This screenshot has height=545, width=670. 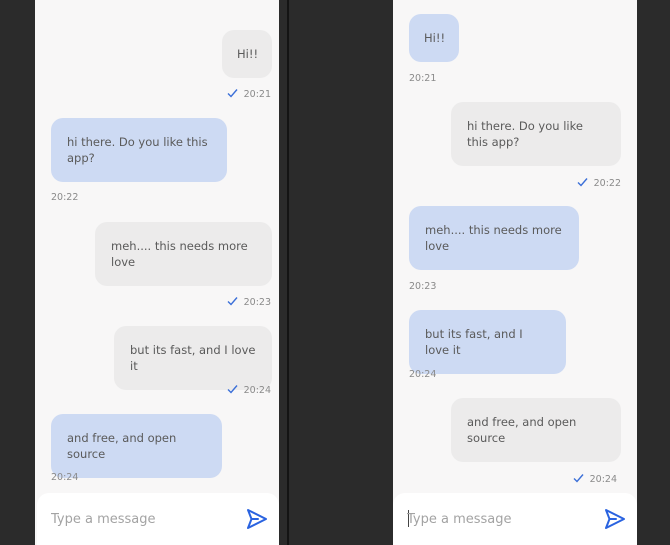 I want to click on message-meta: 20:21, so click(x=249, y=94).